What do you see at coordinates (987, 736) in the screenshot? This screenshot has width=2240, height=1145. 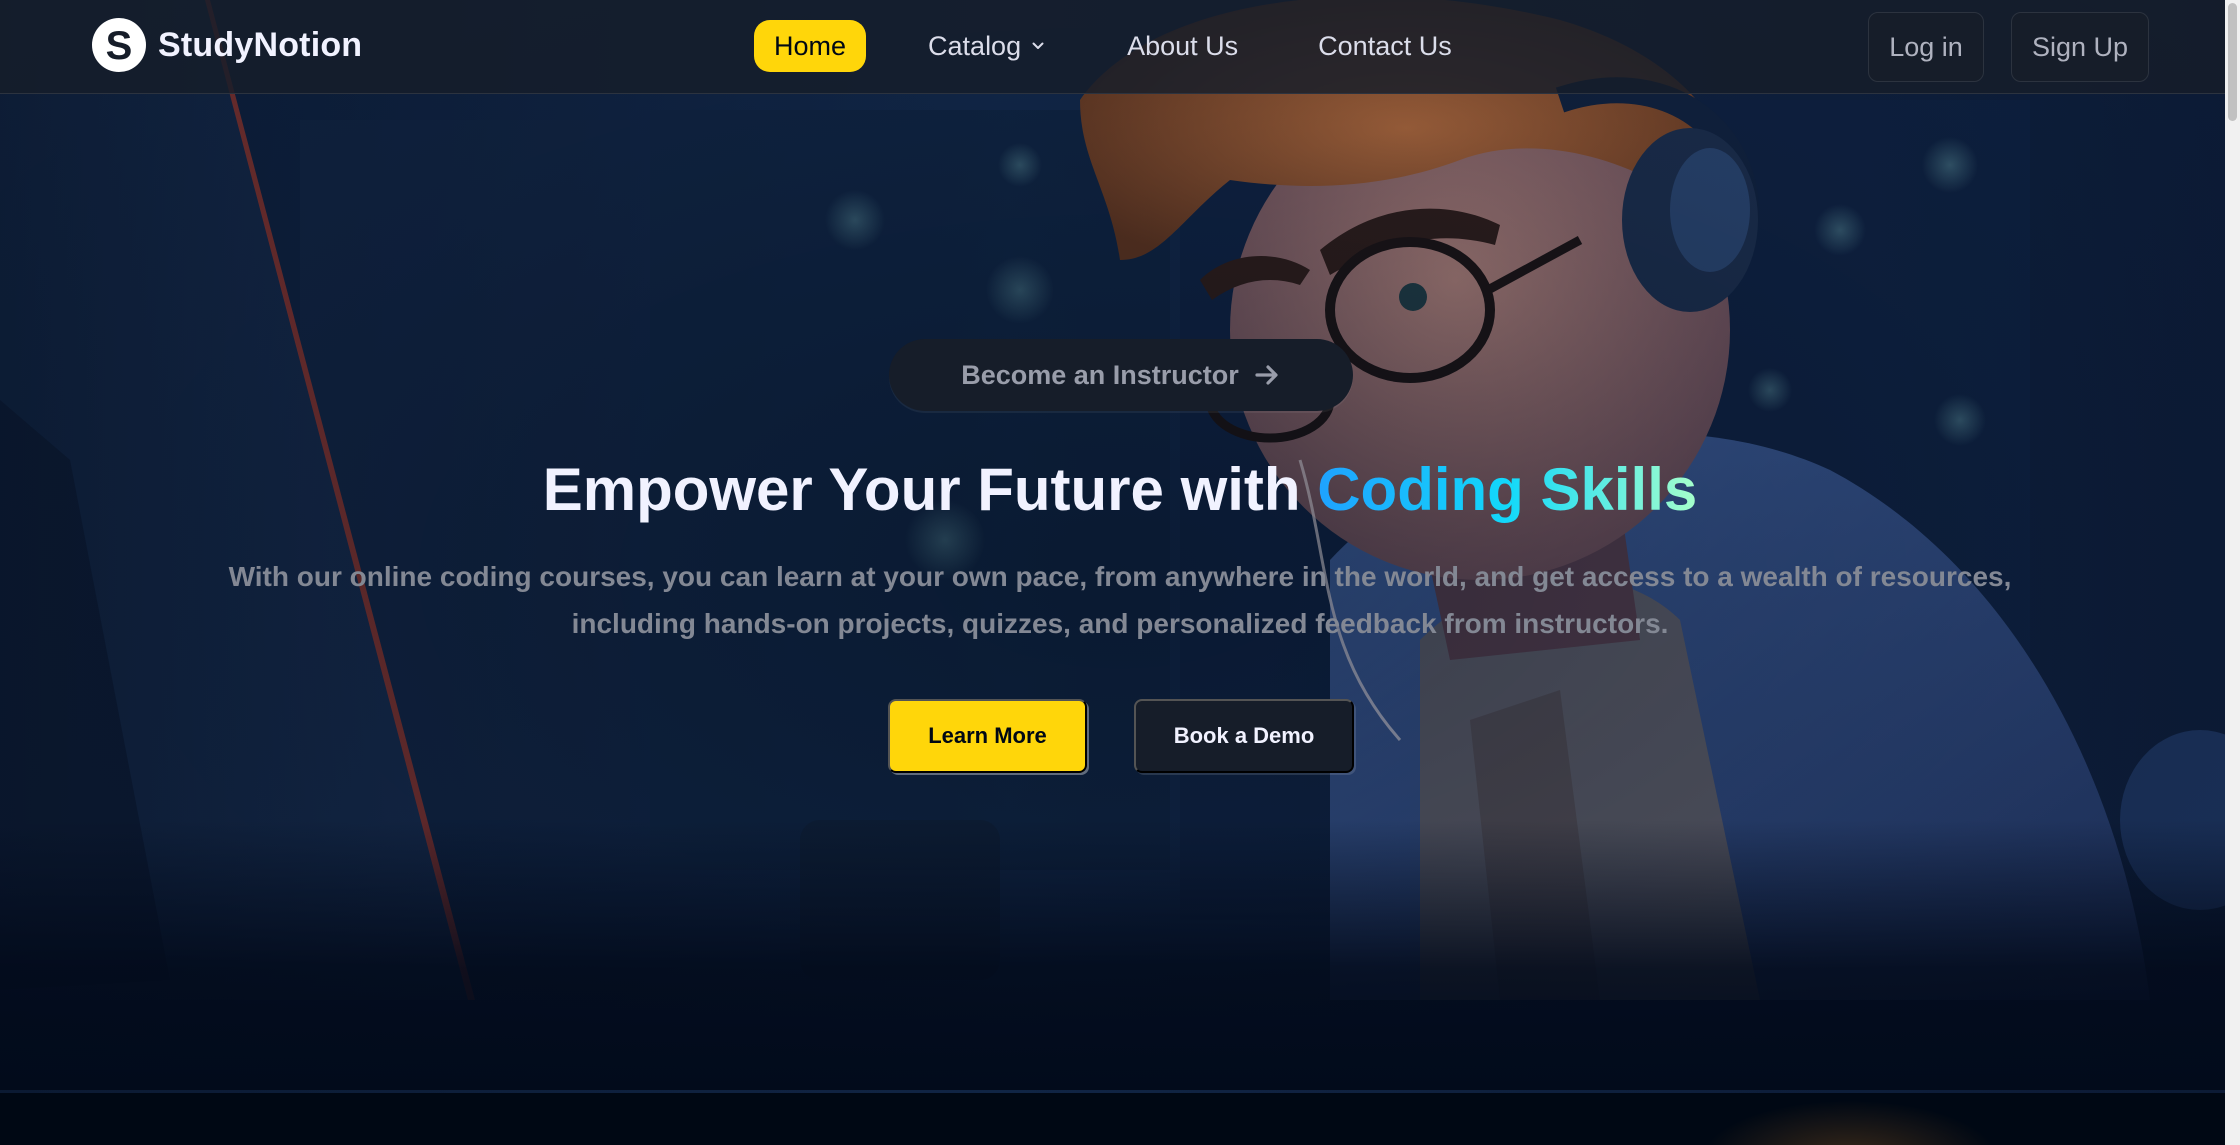 I see `learn-more-button: Learn More` at bounding box center [987, 736].